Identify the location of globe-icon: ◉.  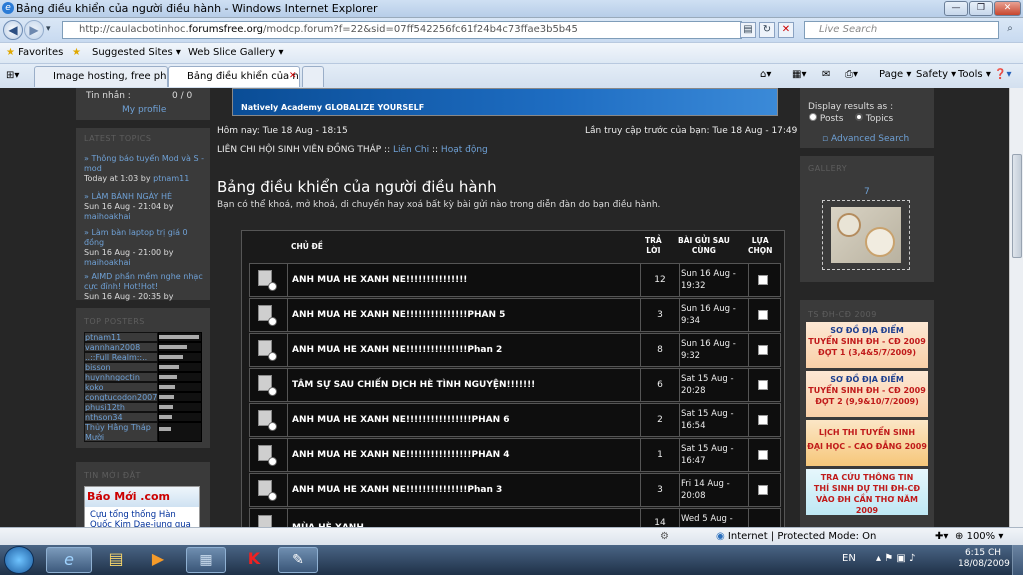
(720, 536).